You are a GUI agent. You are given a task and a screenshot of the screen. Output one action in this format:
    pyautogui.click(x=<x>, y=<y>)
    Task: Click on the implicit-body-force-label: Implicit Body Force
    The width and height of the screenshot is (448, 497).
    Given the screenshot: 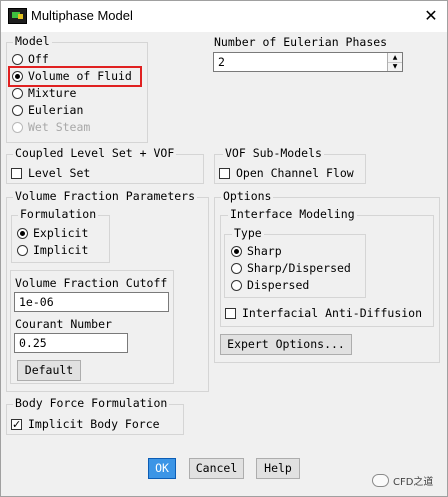 What is the action you would take?
    pyautogui.click(x=94, y=424)
    